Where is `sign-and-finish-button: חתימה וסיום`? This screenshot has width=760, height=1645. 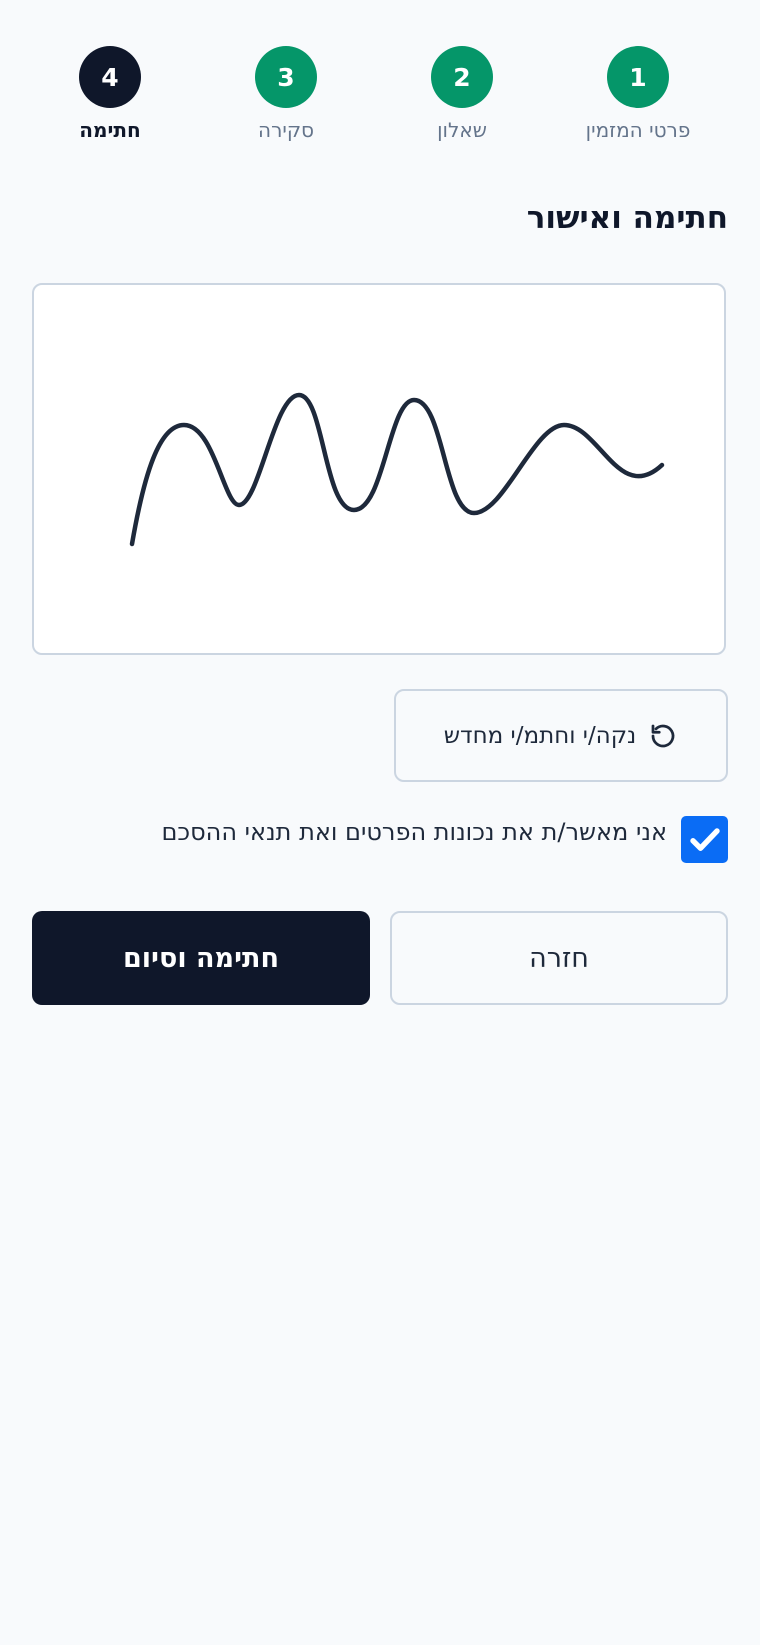
sign-and-finish-button: חתימה וסיום is located at coordinates (201, 958).